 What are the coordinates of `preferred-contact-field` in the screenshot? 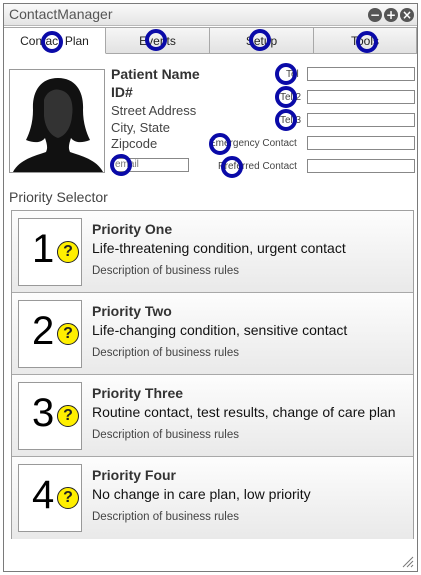 It's located at (361, 166).